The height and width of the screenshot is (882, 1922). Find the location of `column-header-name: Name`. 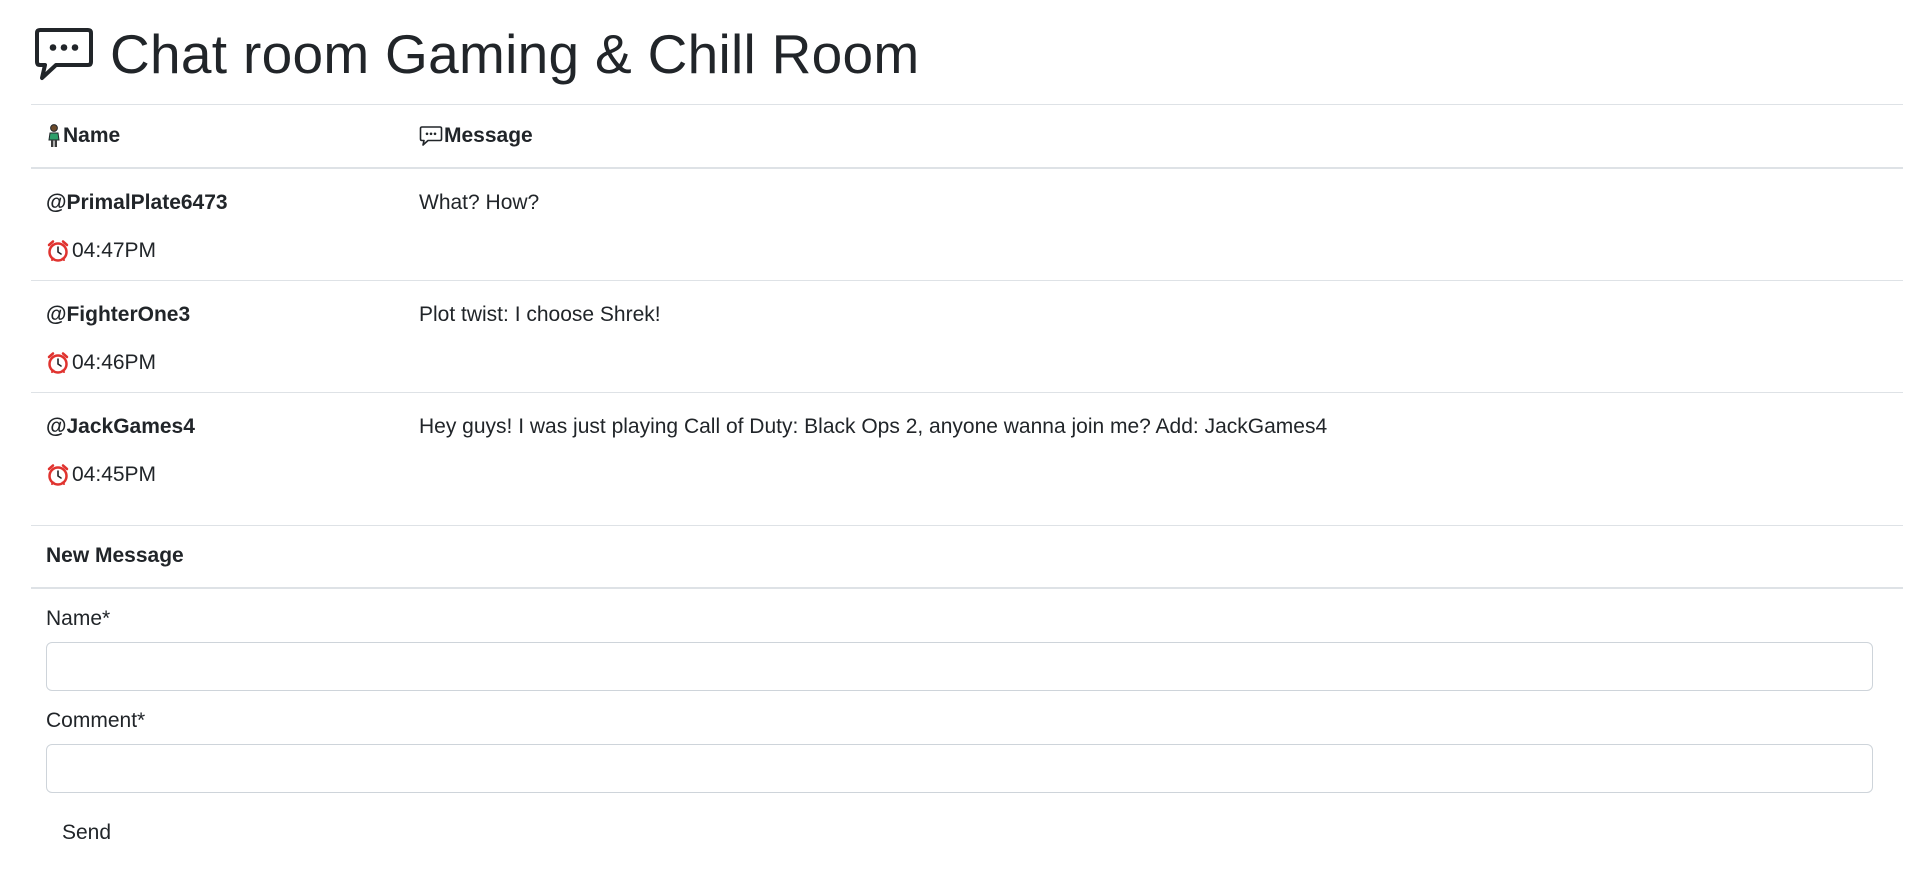

column-header-name: Name is located at coordinates (217, 137).